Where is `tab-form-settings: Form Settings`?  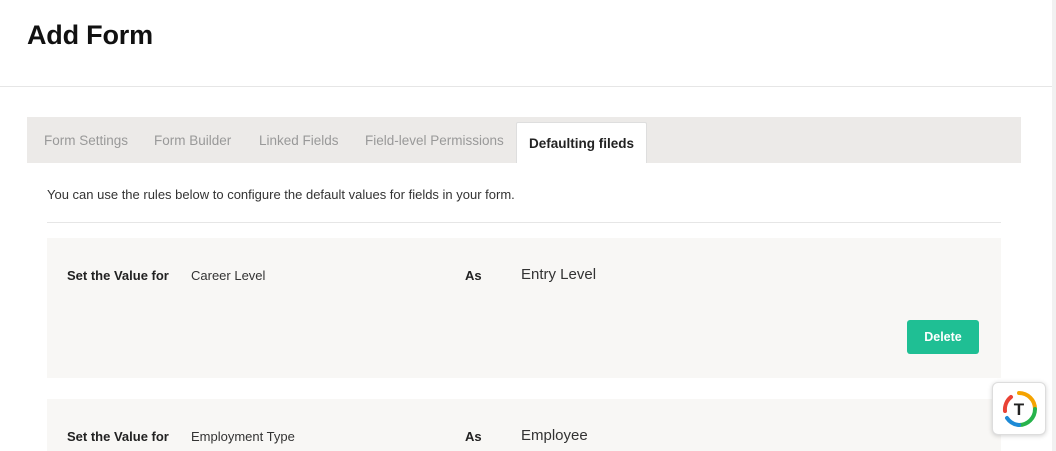
tab-form-settings: Form Settings is located at coordinates (86, 140).